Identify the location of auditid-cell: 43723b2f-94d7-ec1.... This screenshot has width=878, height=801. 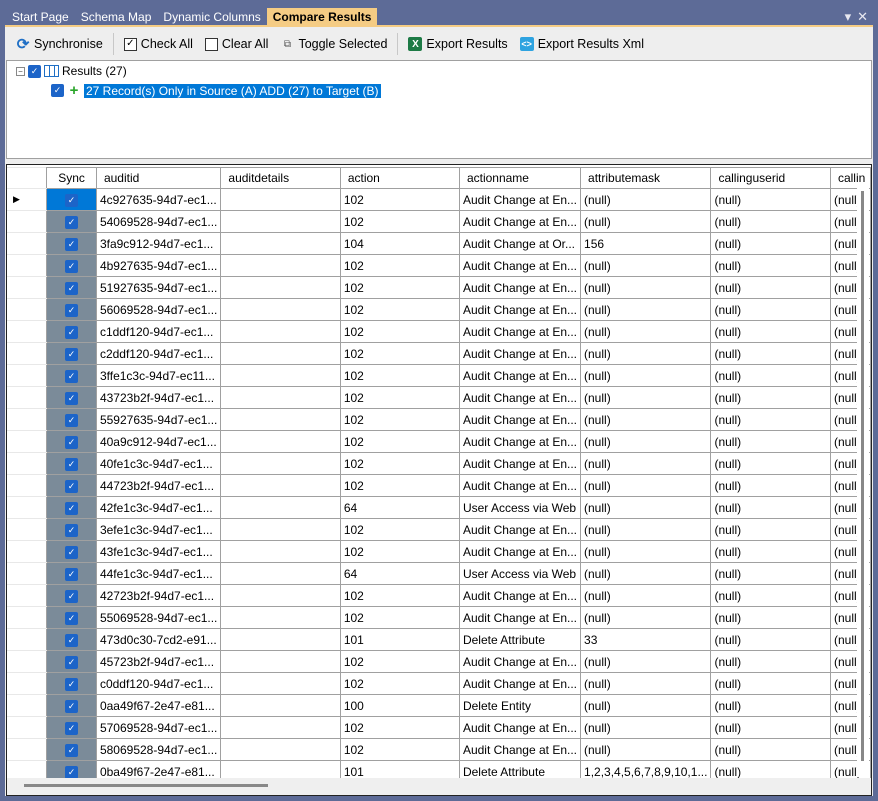
(158, 397).